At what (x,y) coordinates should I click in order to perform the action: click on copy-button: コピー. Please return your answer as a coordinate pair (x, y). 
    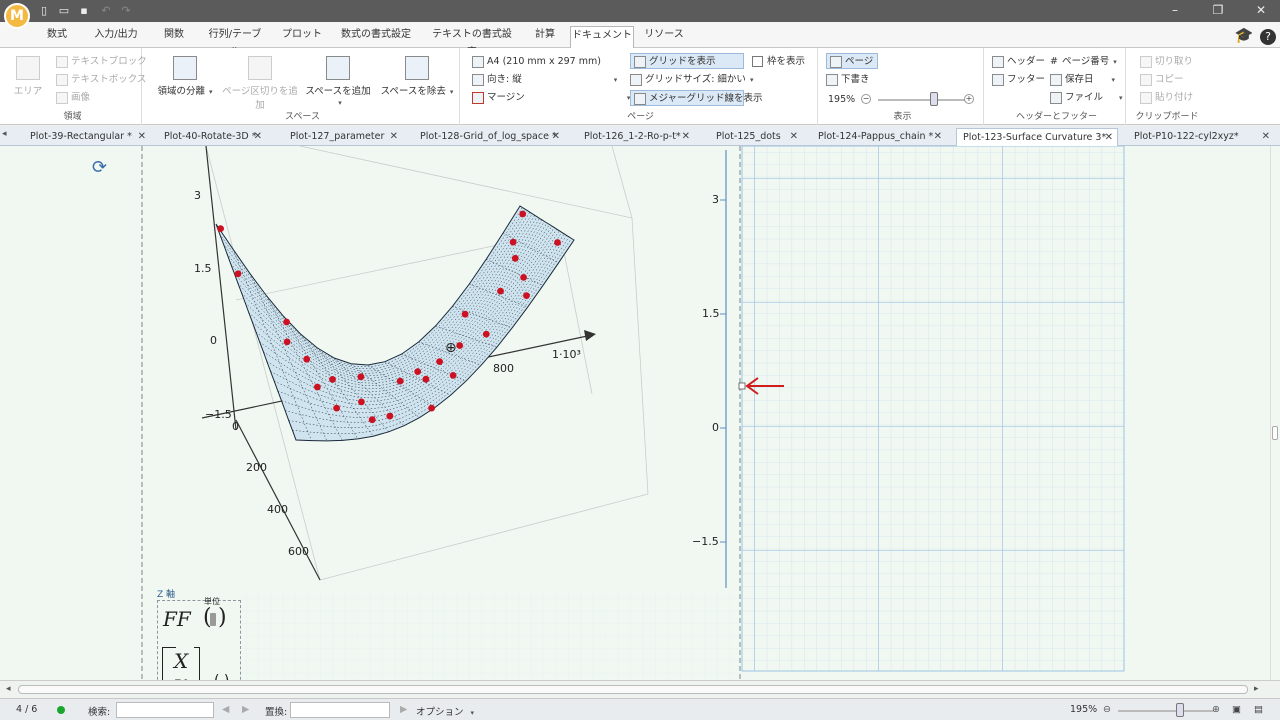
    Looking at the image, I should click on (1162, 80).